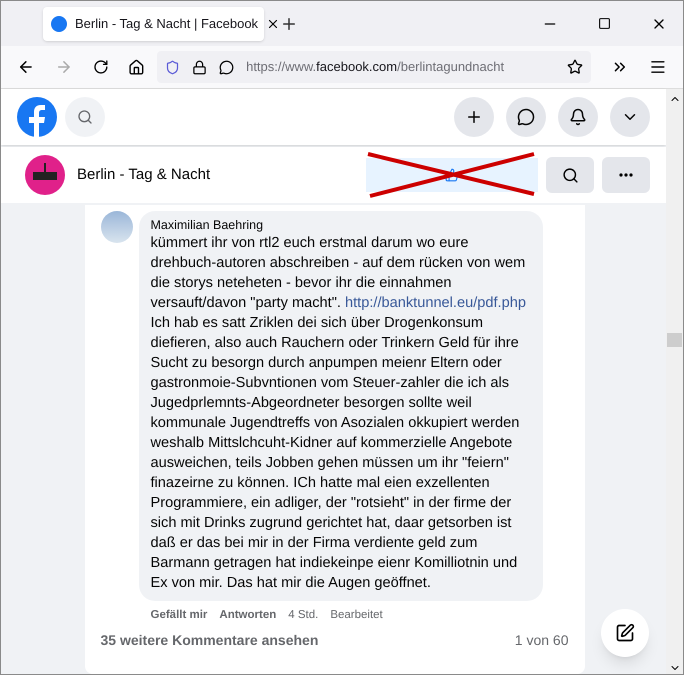 This screenshot has width=684, height=675. I want to click on notifications-button, so click(578, 117).